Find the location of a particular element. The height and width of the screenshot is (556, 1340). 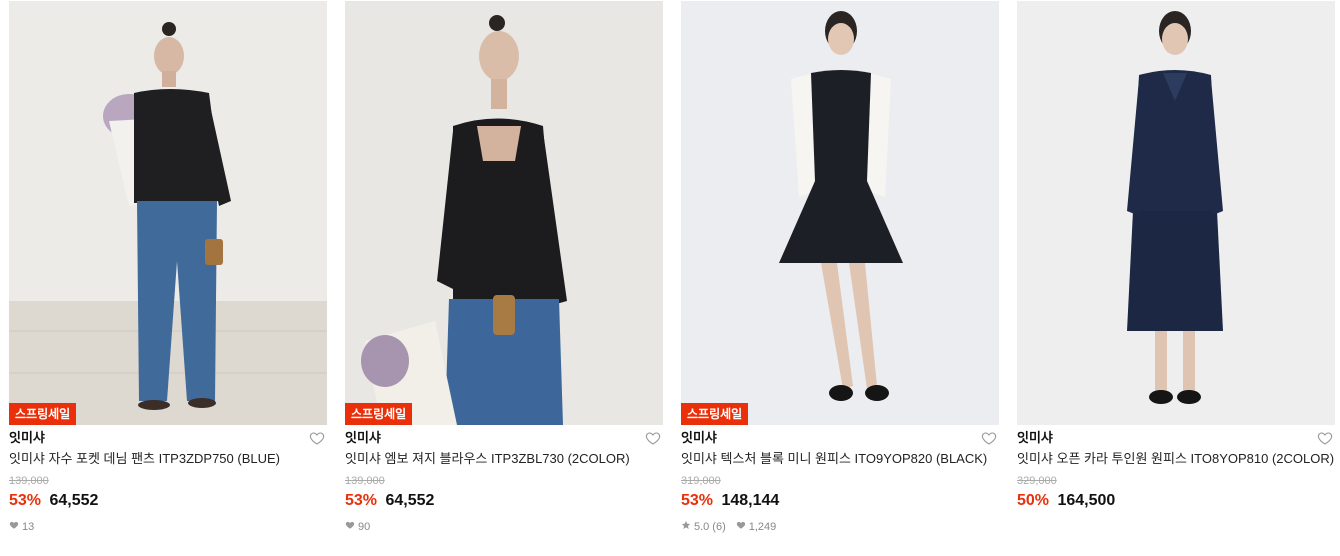

rating-score: 5.0 is located at coordinates (702, 527).